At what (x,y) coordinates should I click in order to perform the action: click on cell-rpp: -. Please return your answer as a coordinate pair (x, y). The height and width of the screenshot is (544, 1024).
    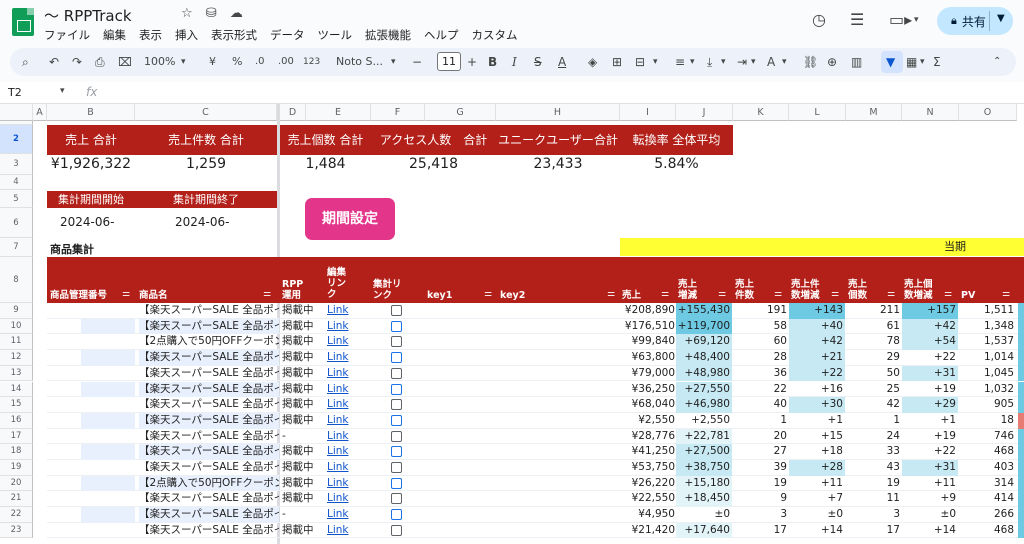
    Looking at the image, I should click on (303, 437).